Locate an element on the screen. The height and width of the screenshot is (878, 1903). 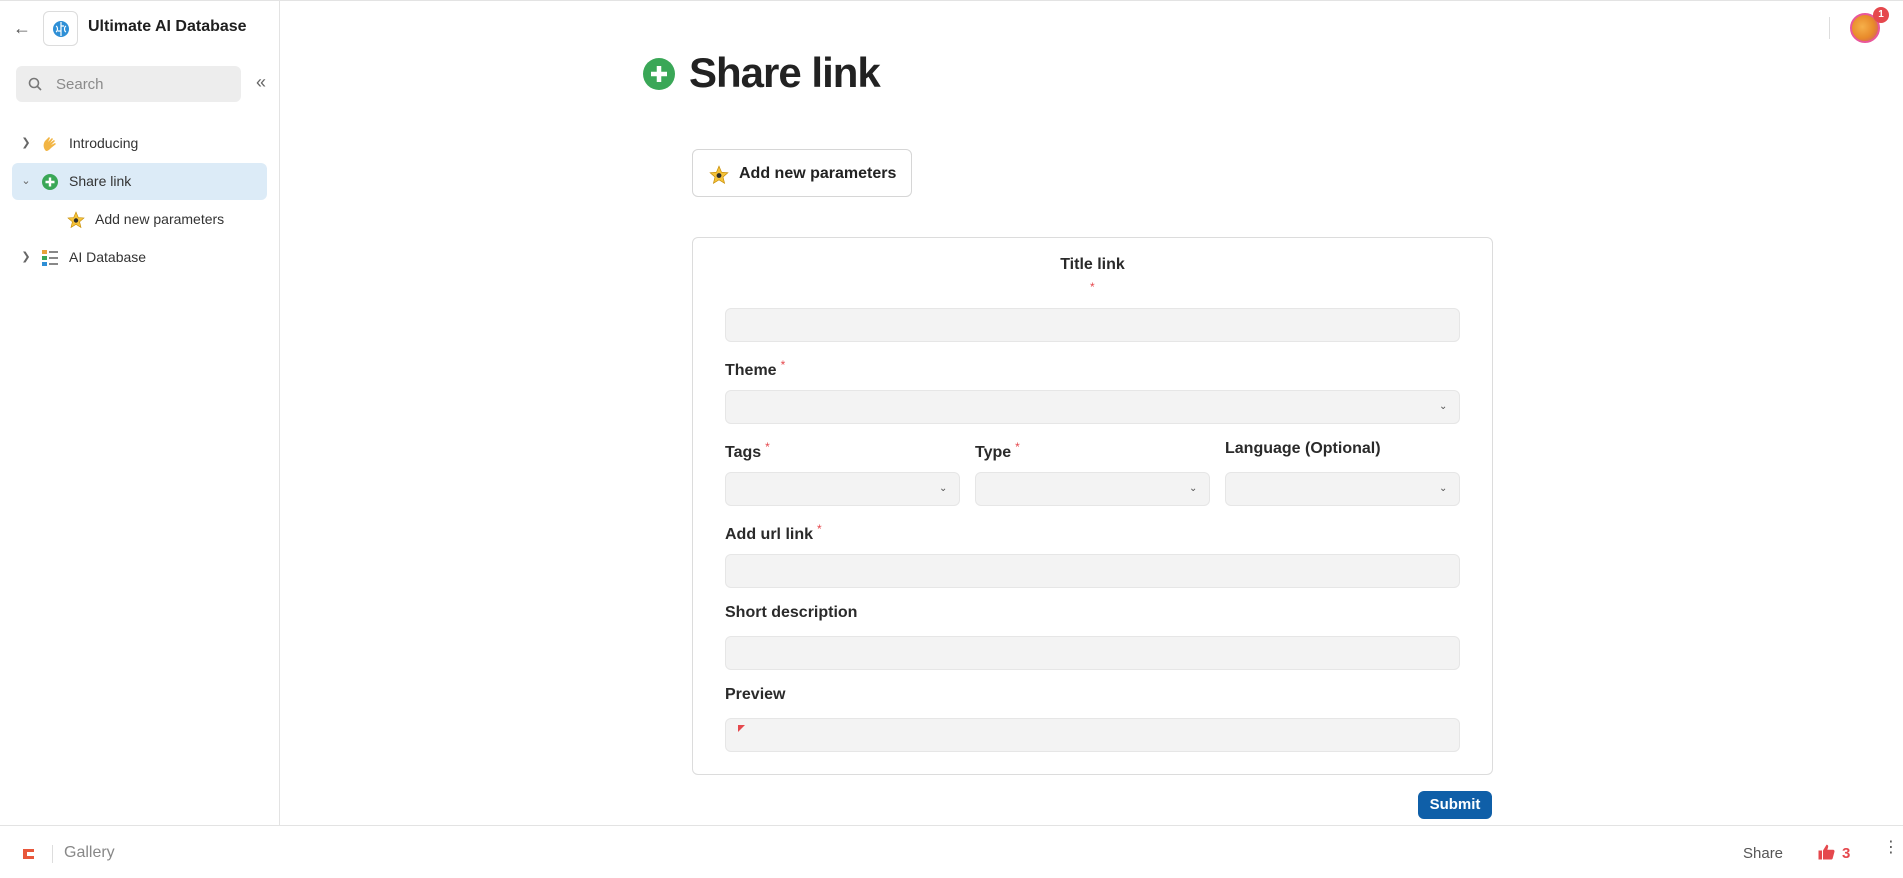
tags-label-text: Tags is located at coordinates (743, 452).